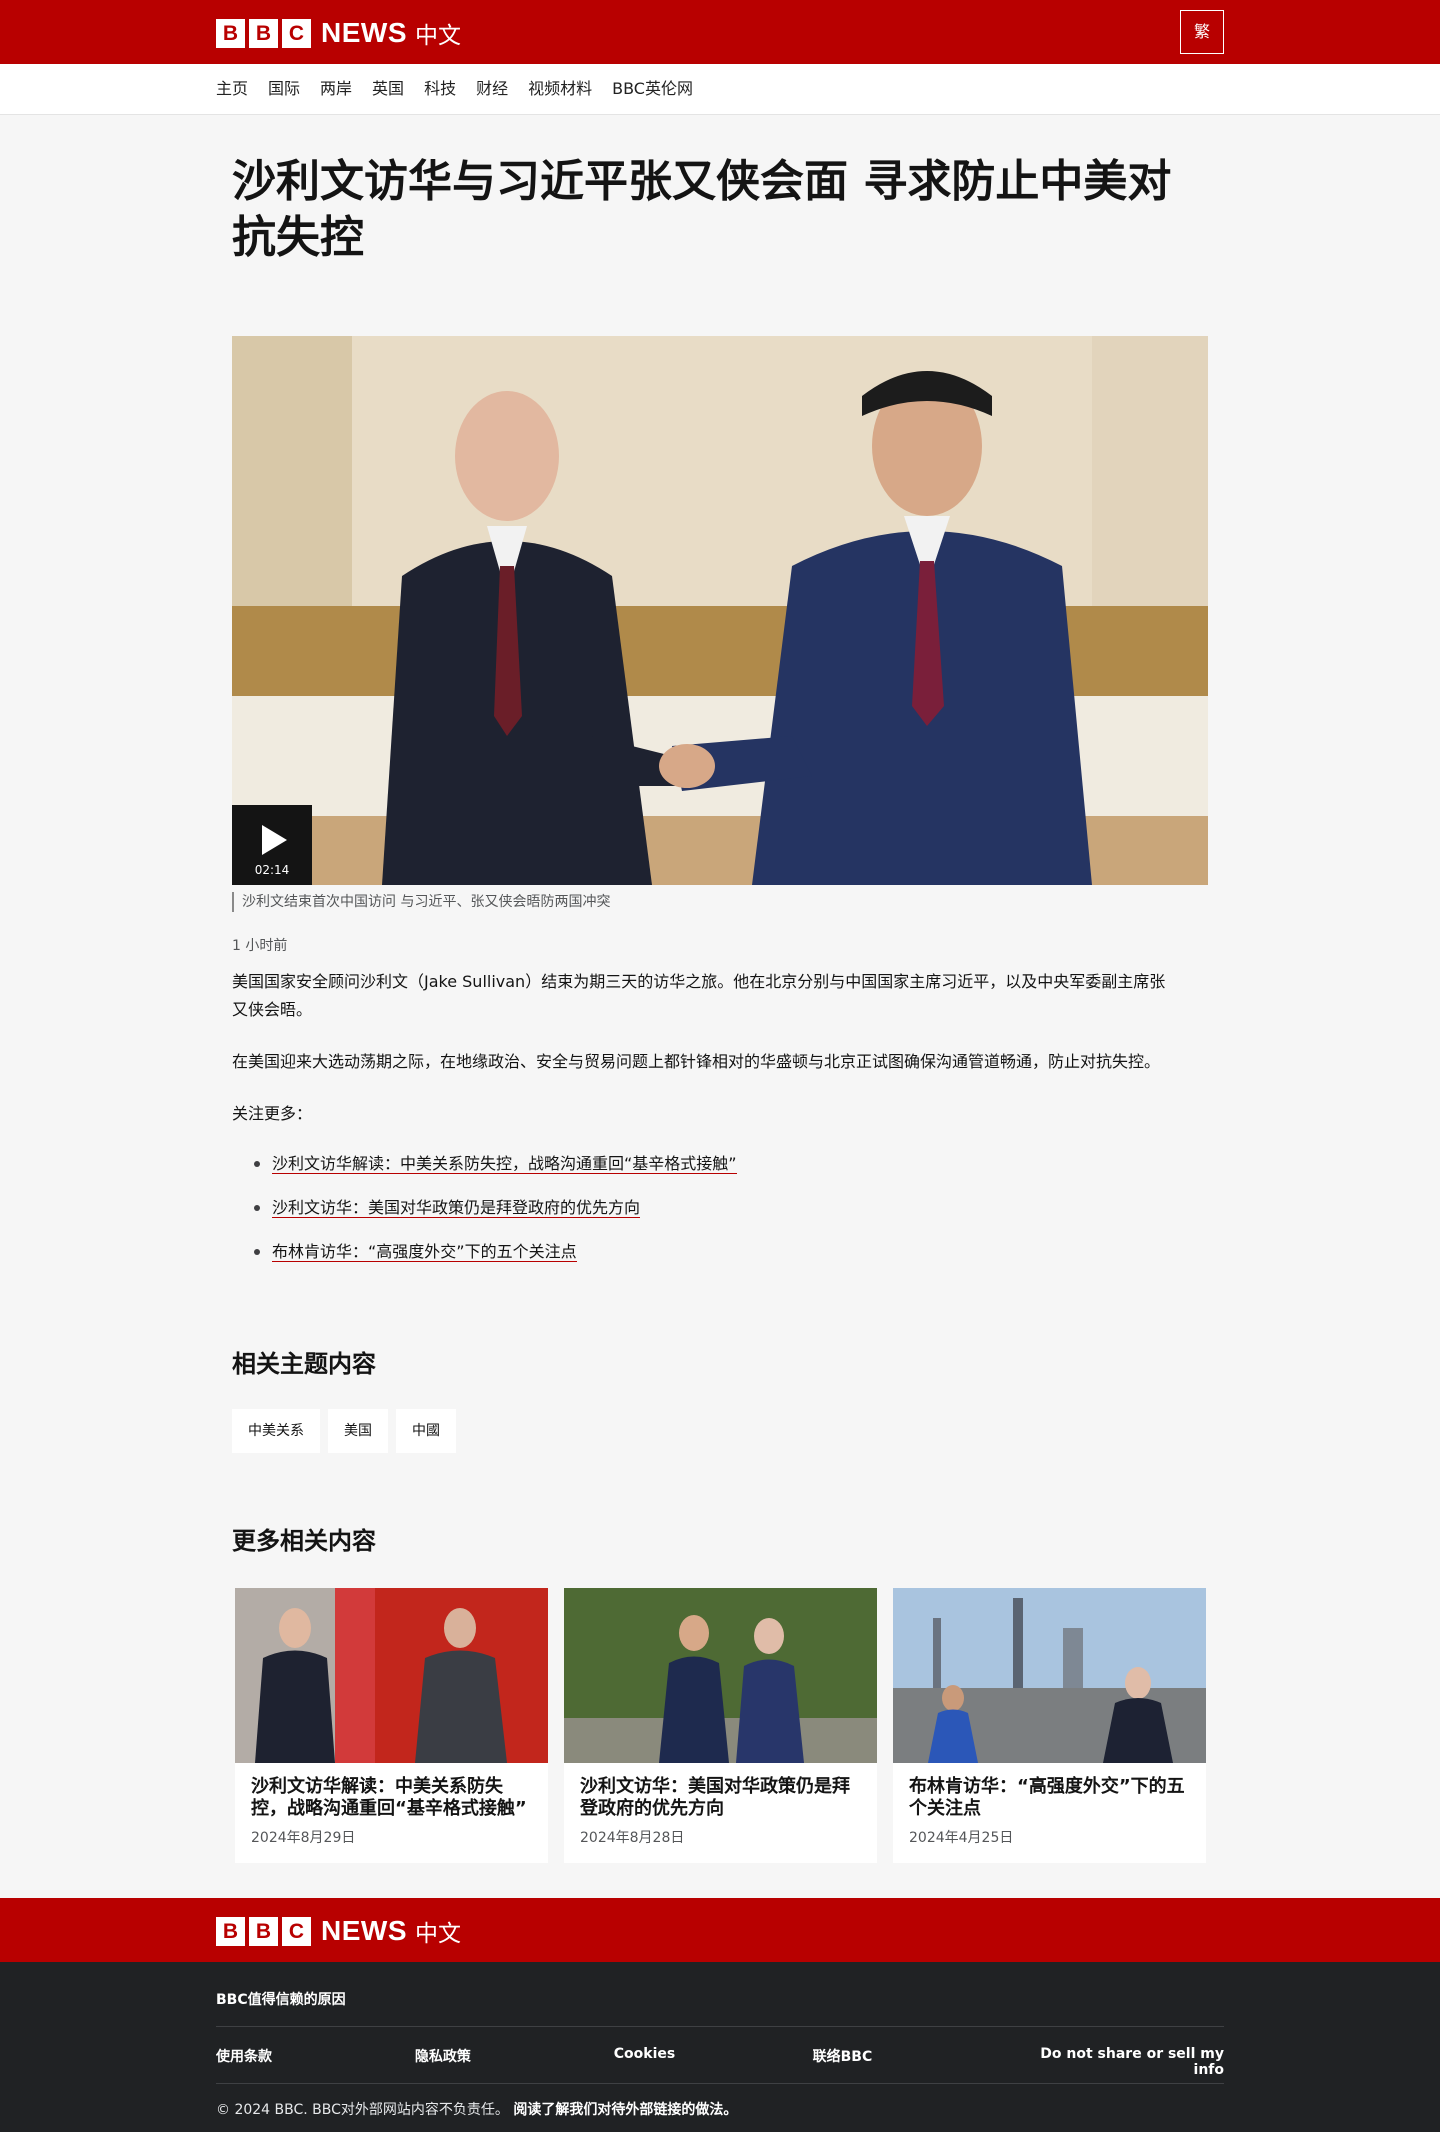 Image resolution: width=1440 pixels, height=2132 pixels. I want to click on footer-link-cookies: Cookies, so click(713, 2062).